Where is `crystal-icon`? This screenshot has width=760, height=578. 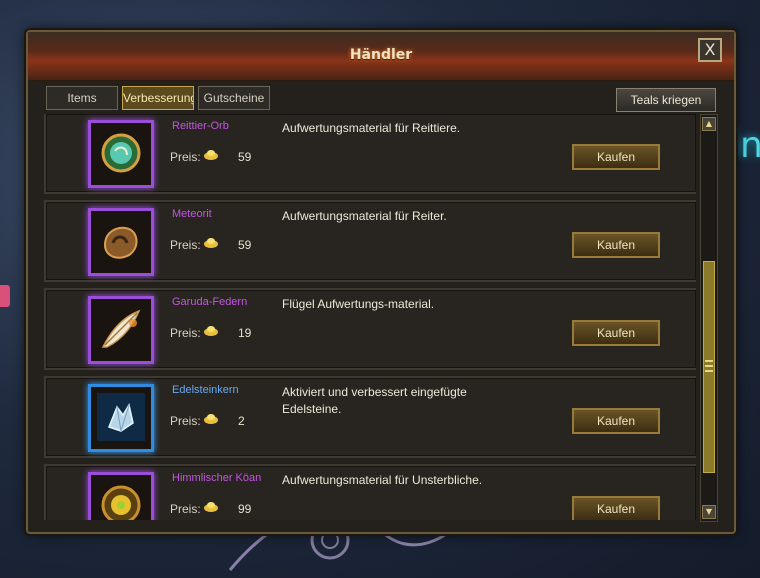 crystal-icon is located at coordinates (121, 417).